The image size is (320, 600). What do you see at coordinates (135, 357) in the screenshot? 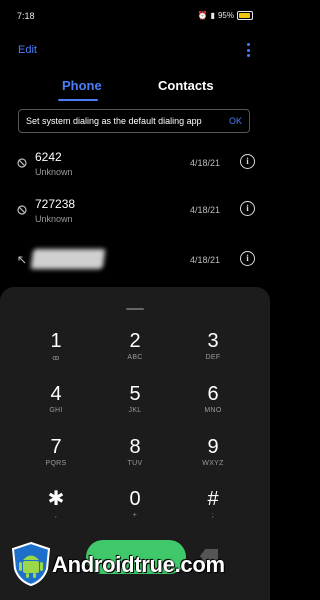
I see `dial-letters: ABC` at bounding box center [135, 357].